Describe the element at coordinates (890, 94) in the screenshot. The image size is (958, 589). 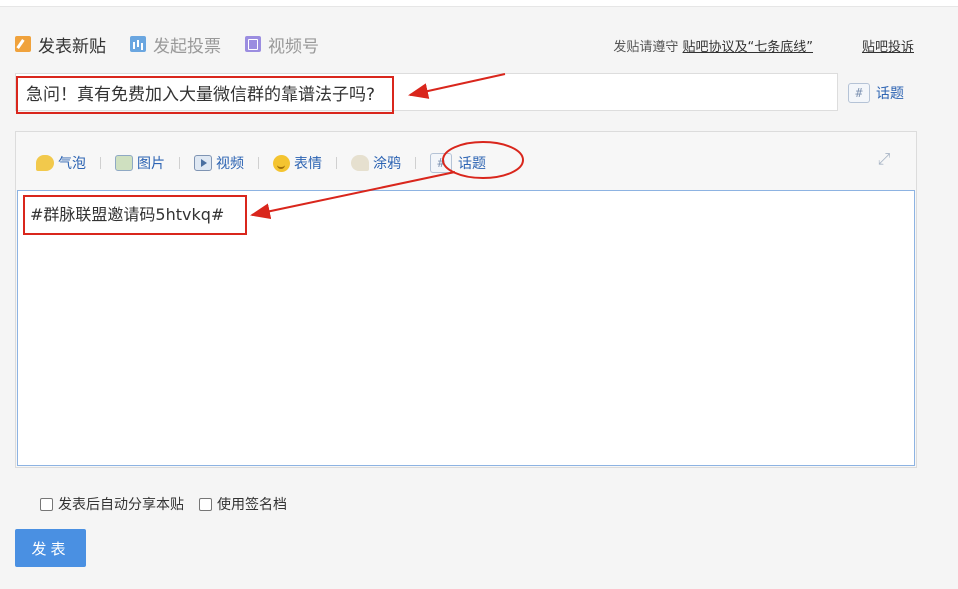
I see `title-topic-label: 话题` at that location.